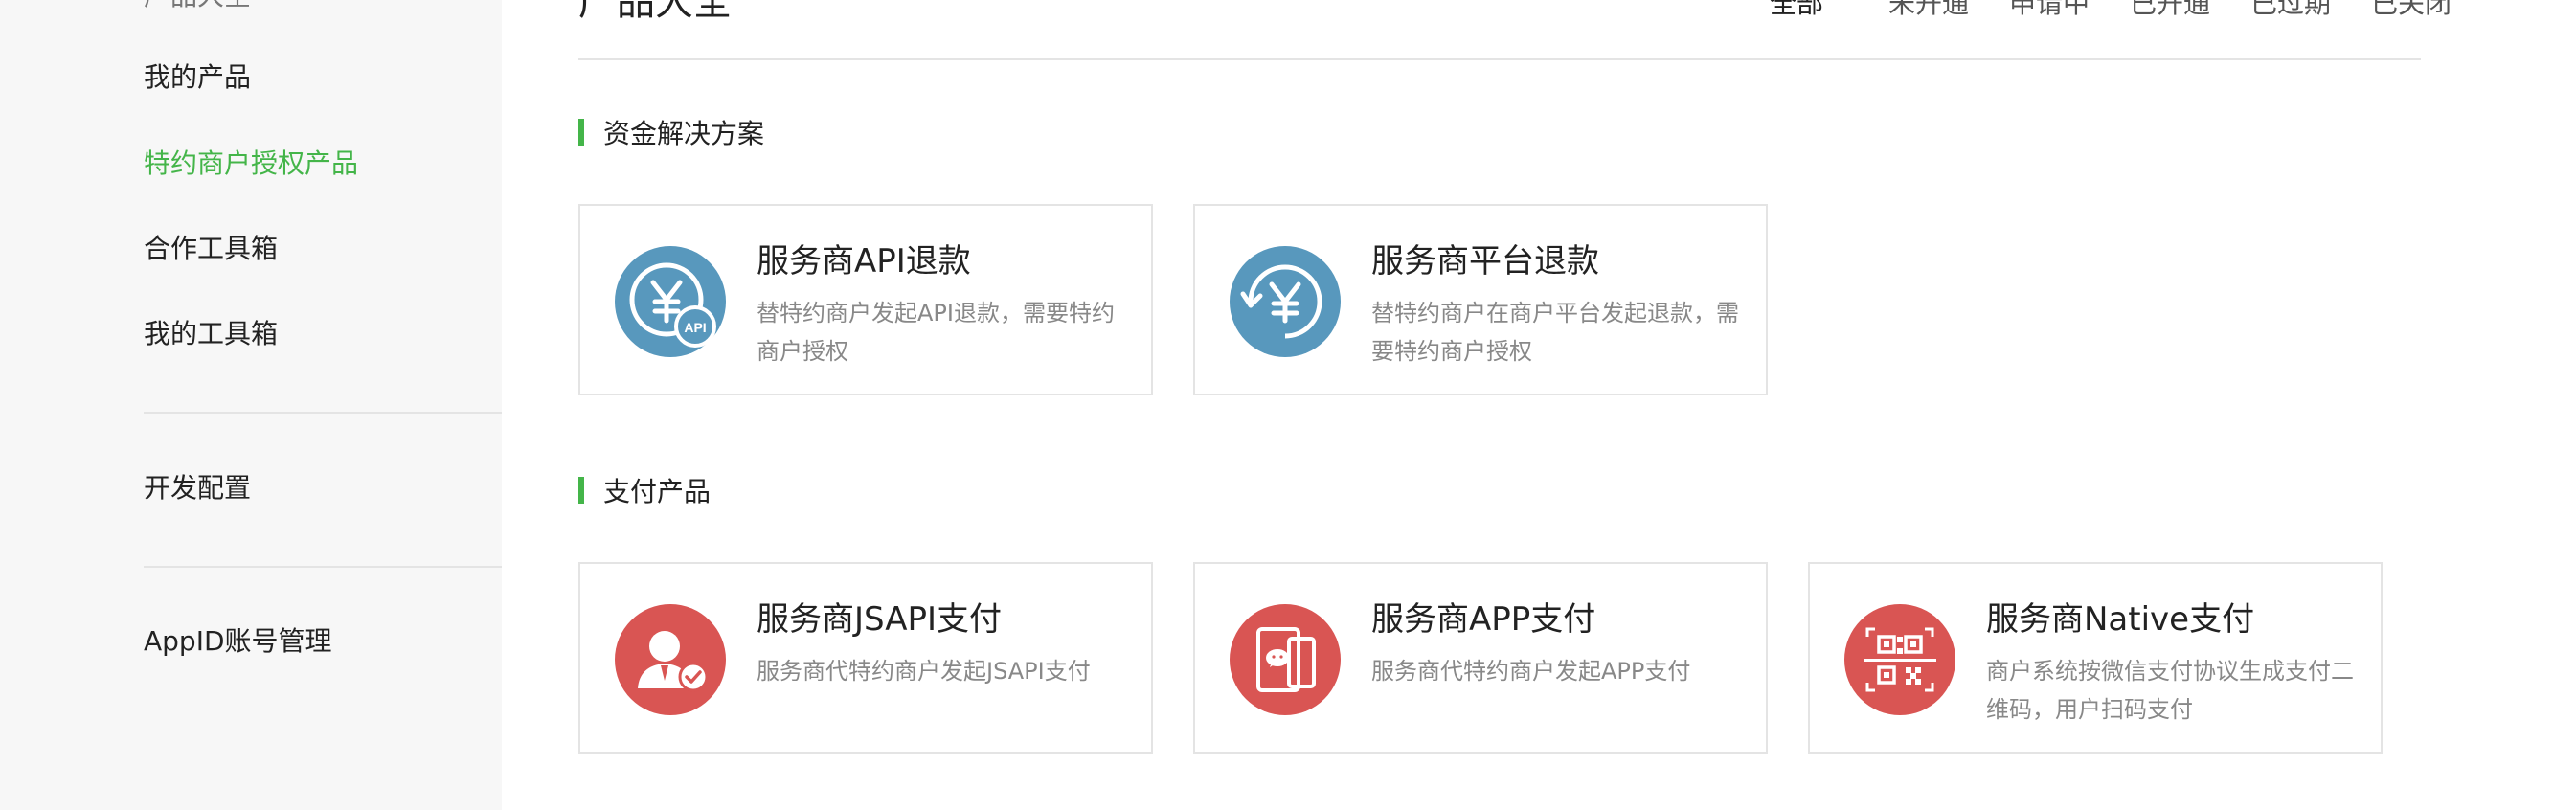 The width and height of the screenshot is (2576, 810). What do you see at coordinates (1483, 620) in the screenshot?
I see `card-title: 服务商APP支付` at bounding box center [1483, 620].